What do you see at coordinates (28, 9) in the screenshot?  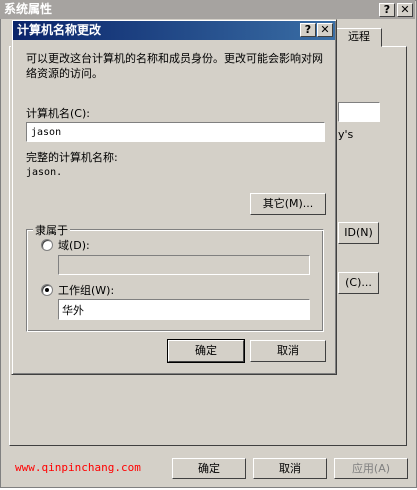 I see `outer-window-title: 系统属性` at bounding box center [28, 9].